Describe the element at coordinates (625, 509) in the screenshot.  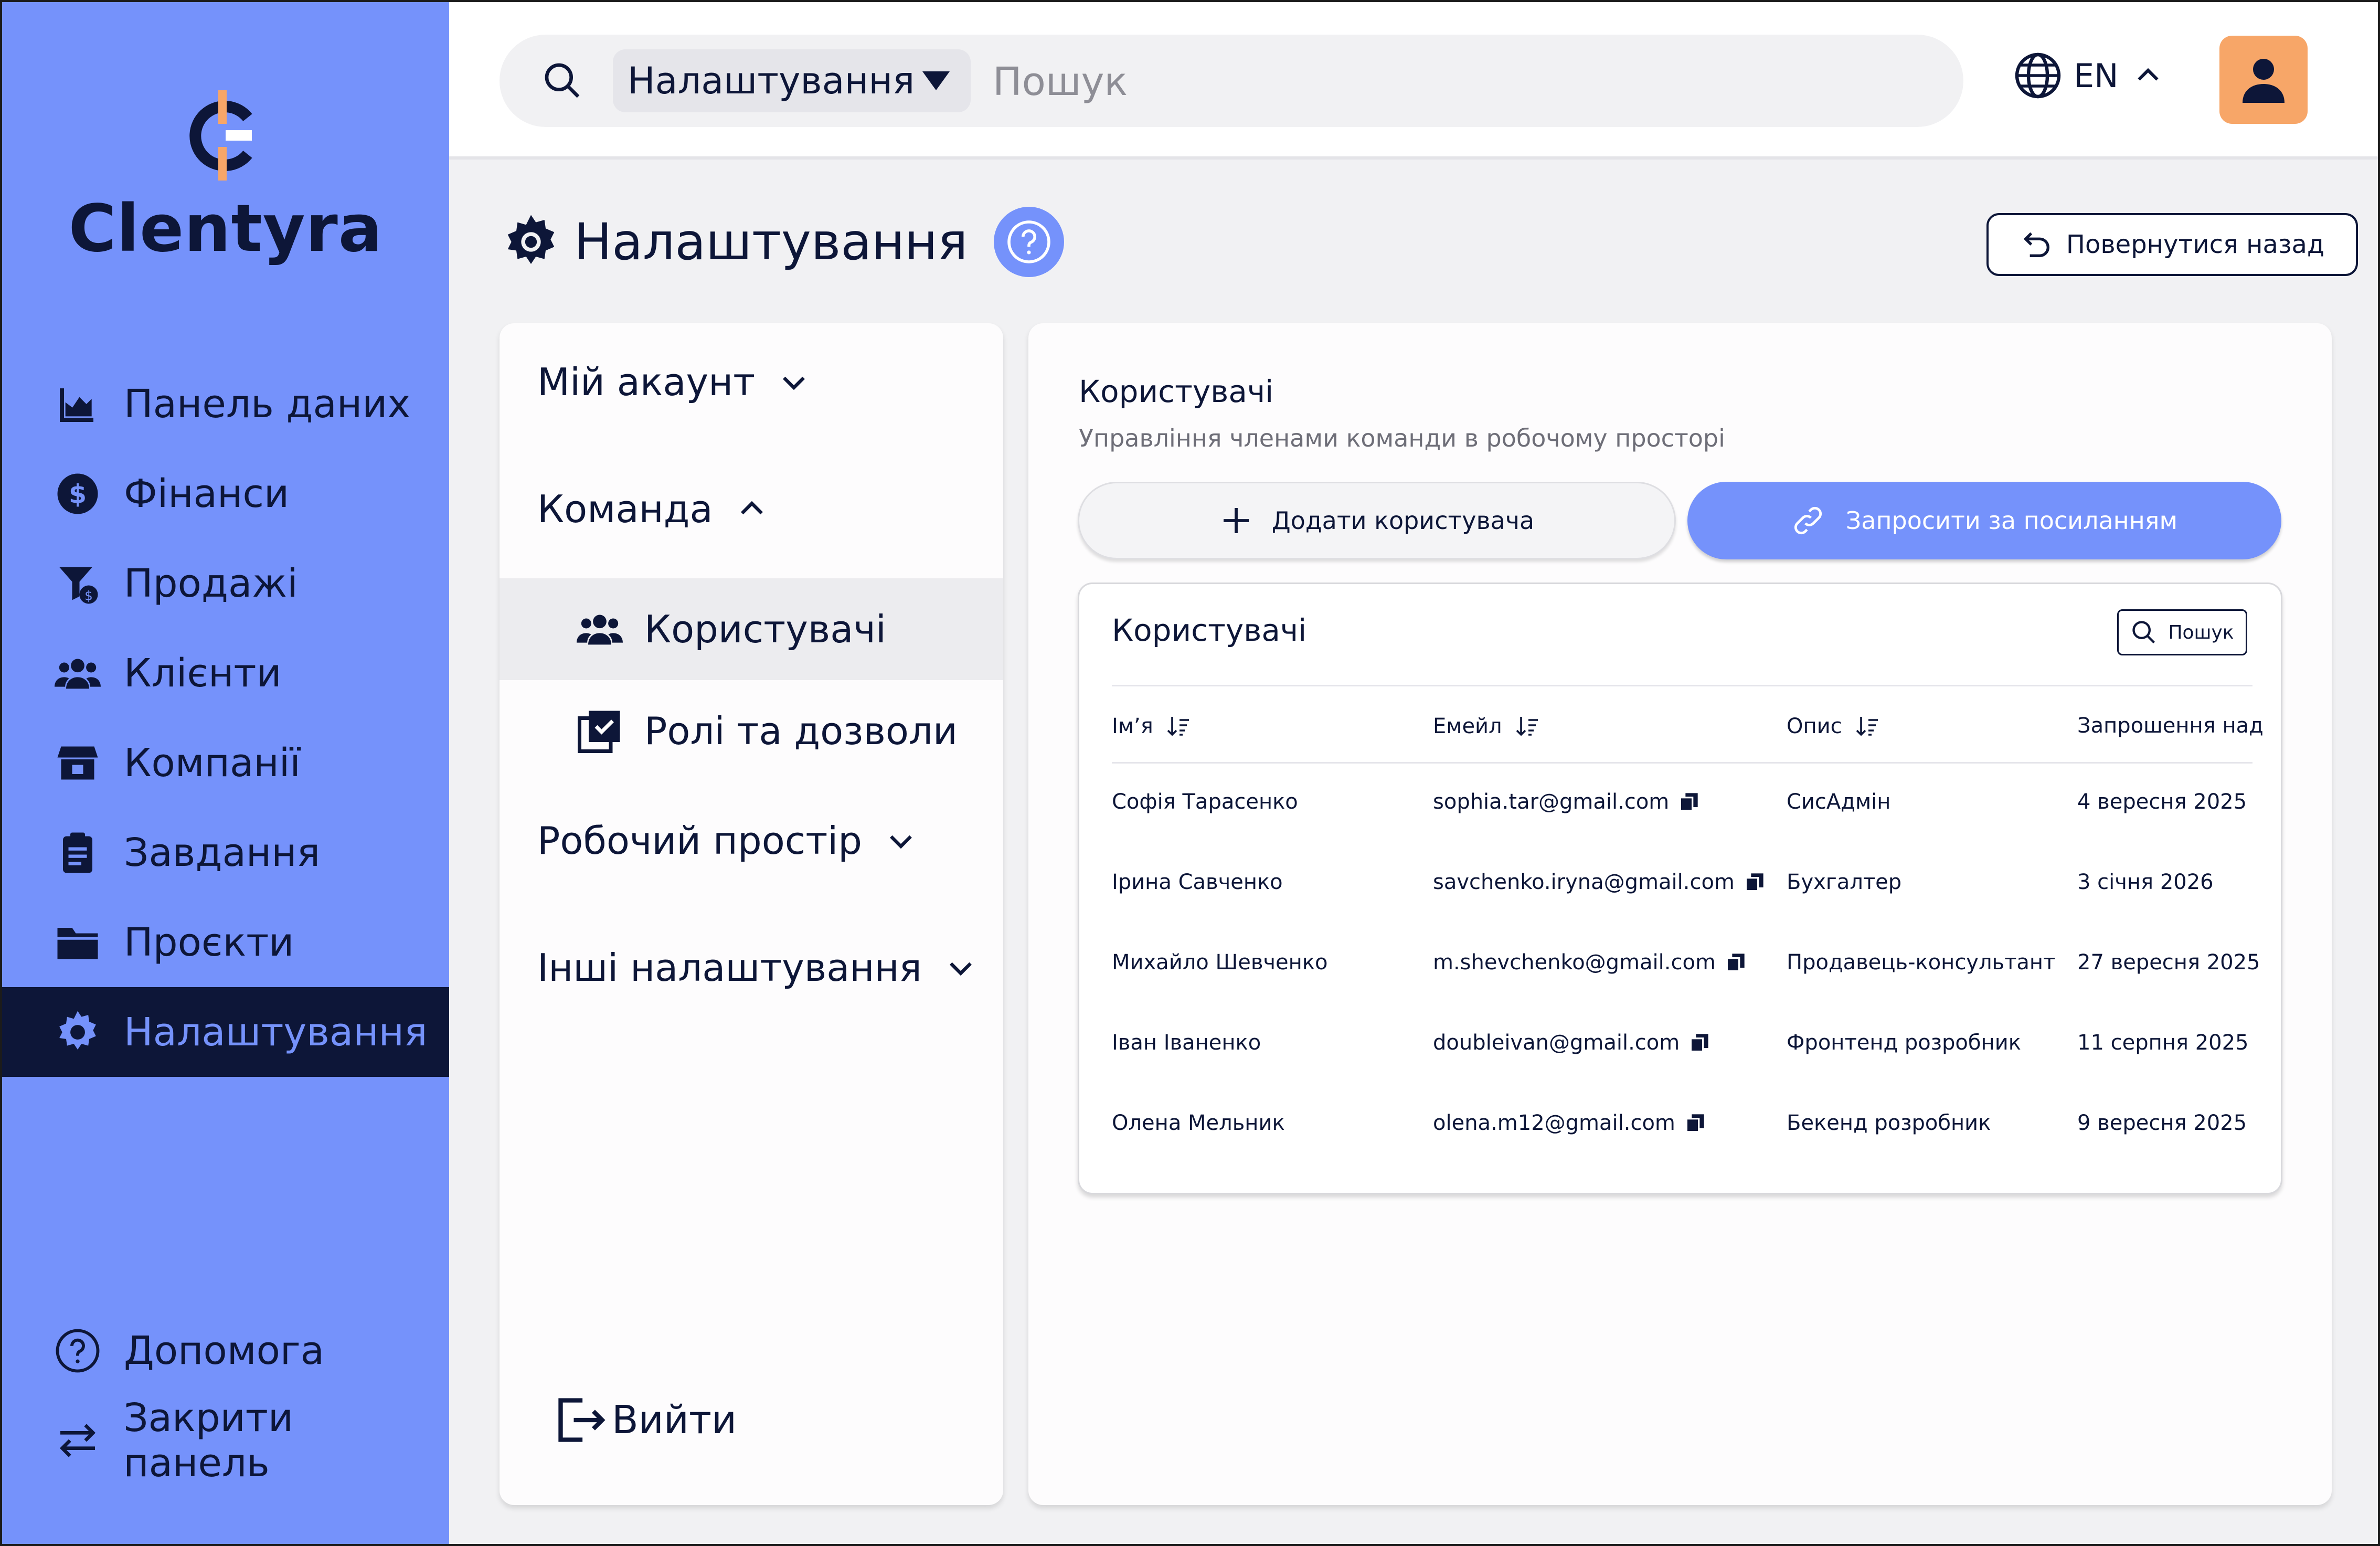
I see `section-label: Команда` at that location.